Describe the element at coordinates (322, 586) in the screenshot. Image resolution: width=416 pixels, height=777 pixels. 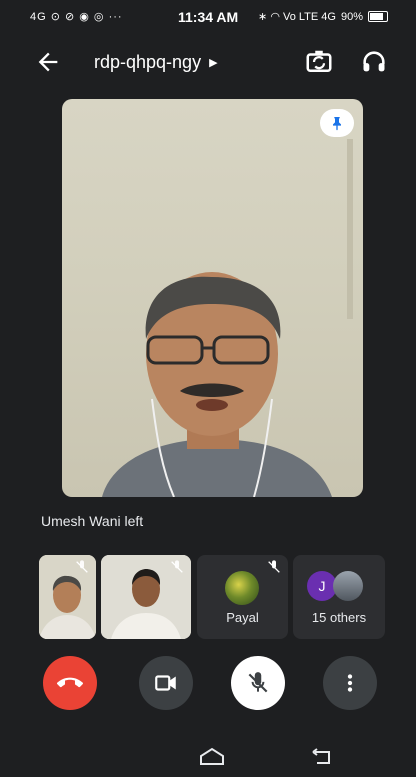
I see `avatar-letter: J` at that location.